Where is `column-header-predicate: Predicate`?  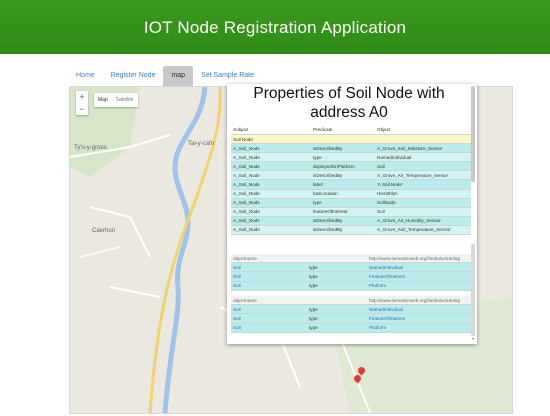 column-header-predicate: Predicate is located at coordinates (343, 130).